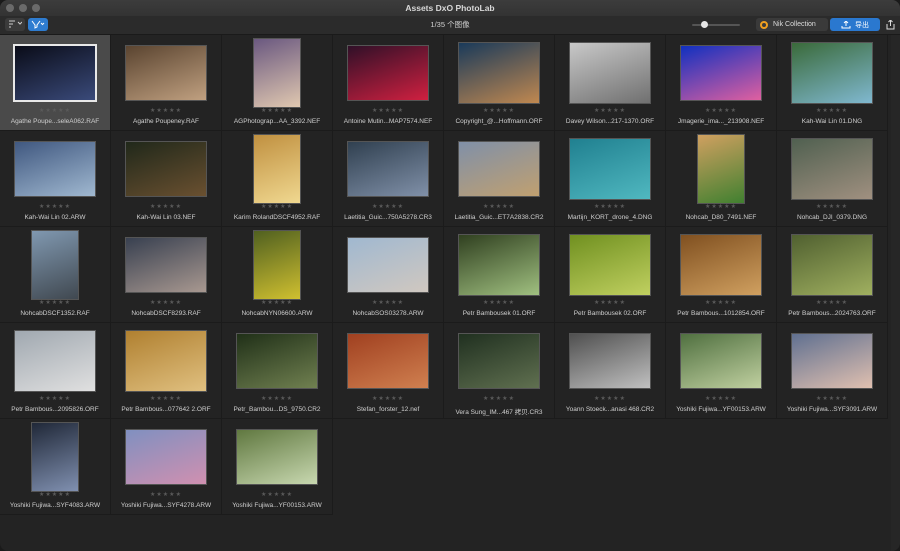 This screenshot has height=551, width=900. I want to click on thumbnail-cell: ★★★★★ Copyright_@...Hoffmann.ORF, so click(499, 83).